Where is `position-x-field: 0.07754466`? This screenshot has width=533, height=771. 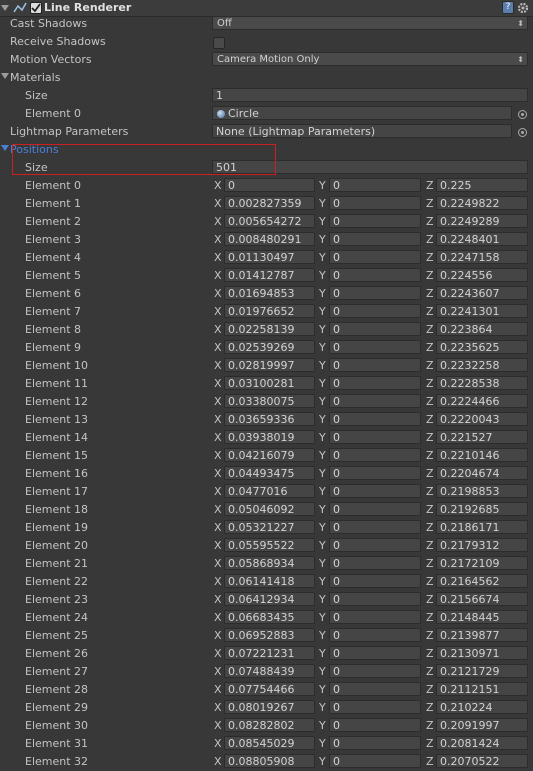
position-x-field: 0.07754466 is located at coordinates (269, 689).